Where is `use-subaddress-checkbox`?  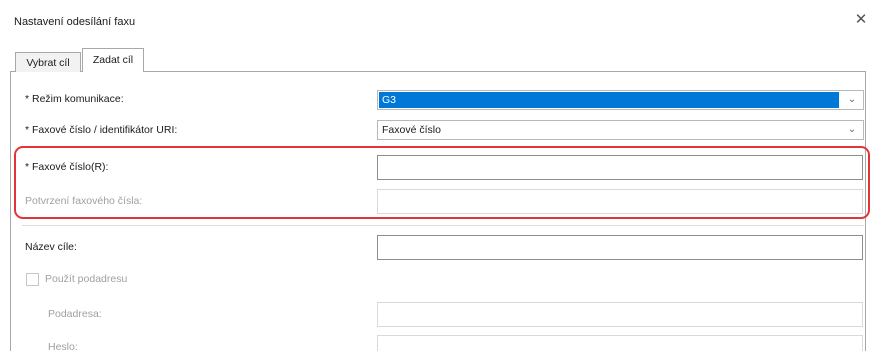
use-subaddress-checkbox is located at coordinates (32, 279).